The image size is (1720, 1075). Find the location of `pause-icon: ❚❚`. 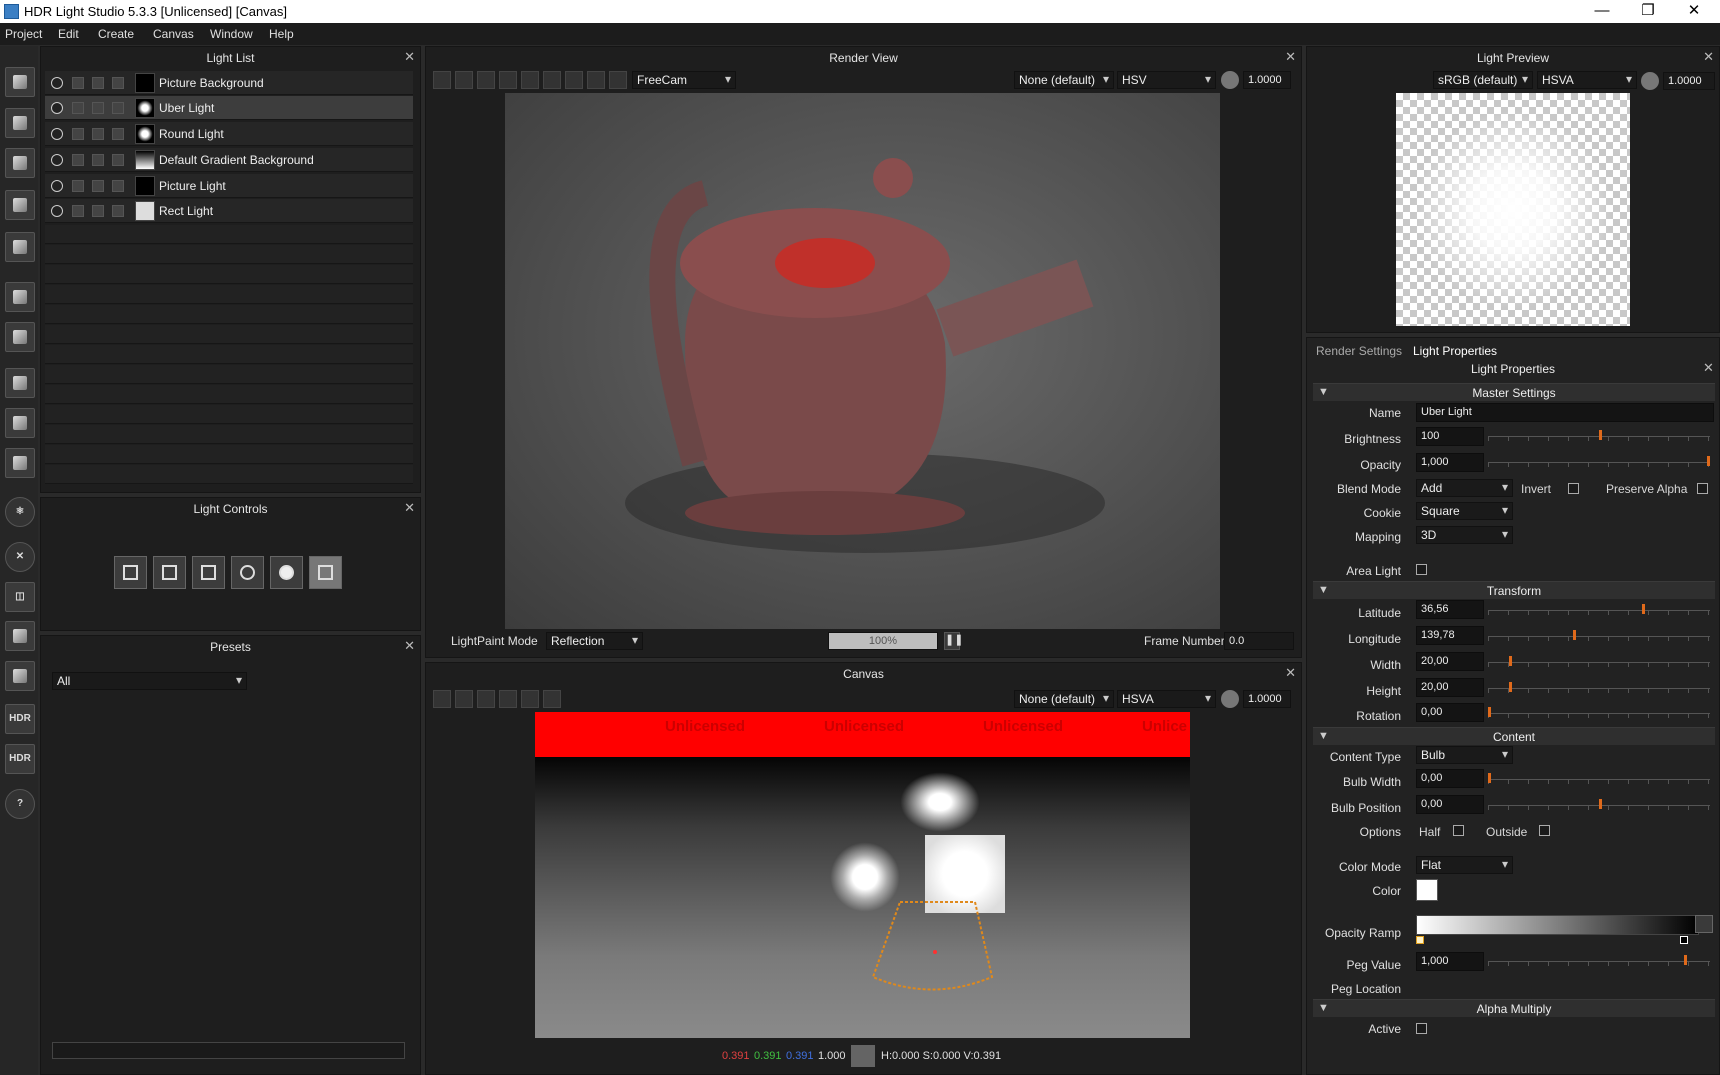

pause-icon: ❚❚ is located at coordinates (953, 641).